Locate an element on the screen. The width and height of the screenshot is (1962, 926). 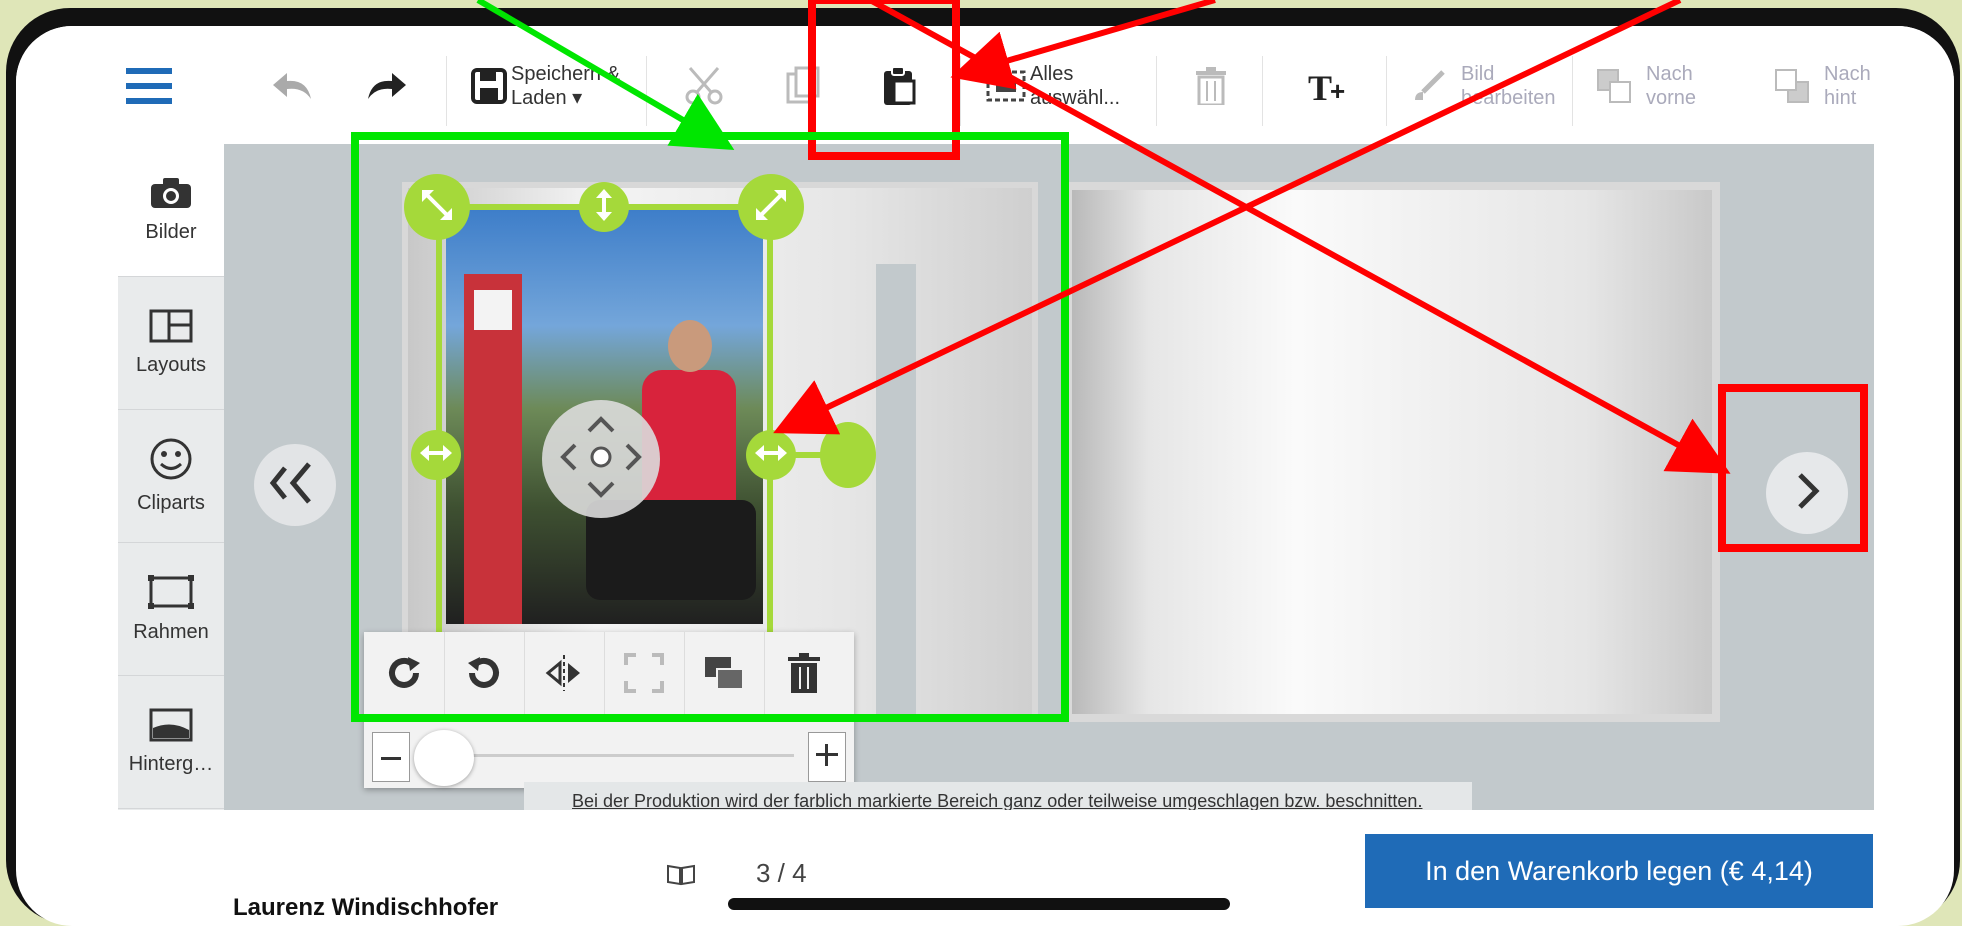
resize-handle-top-right is located at coordinates (771, 207).